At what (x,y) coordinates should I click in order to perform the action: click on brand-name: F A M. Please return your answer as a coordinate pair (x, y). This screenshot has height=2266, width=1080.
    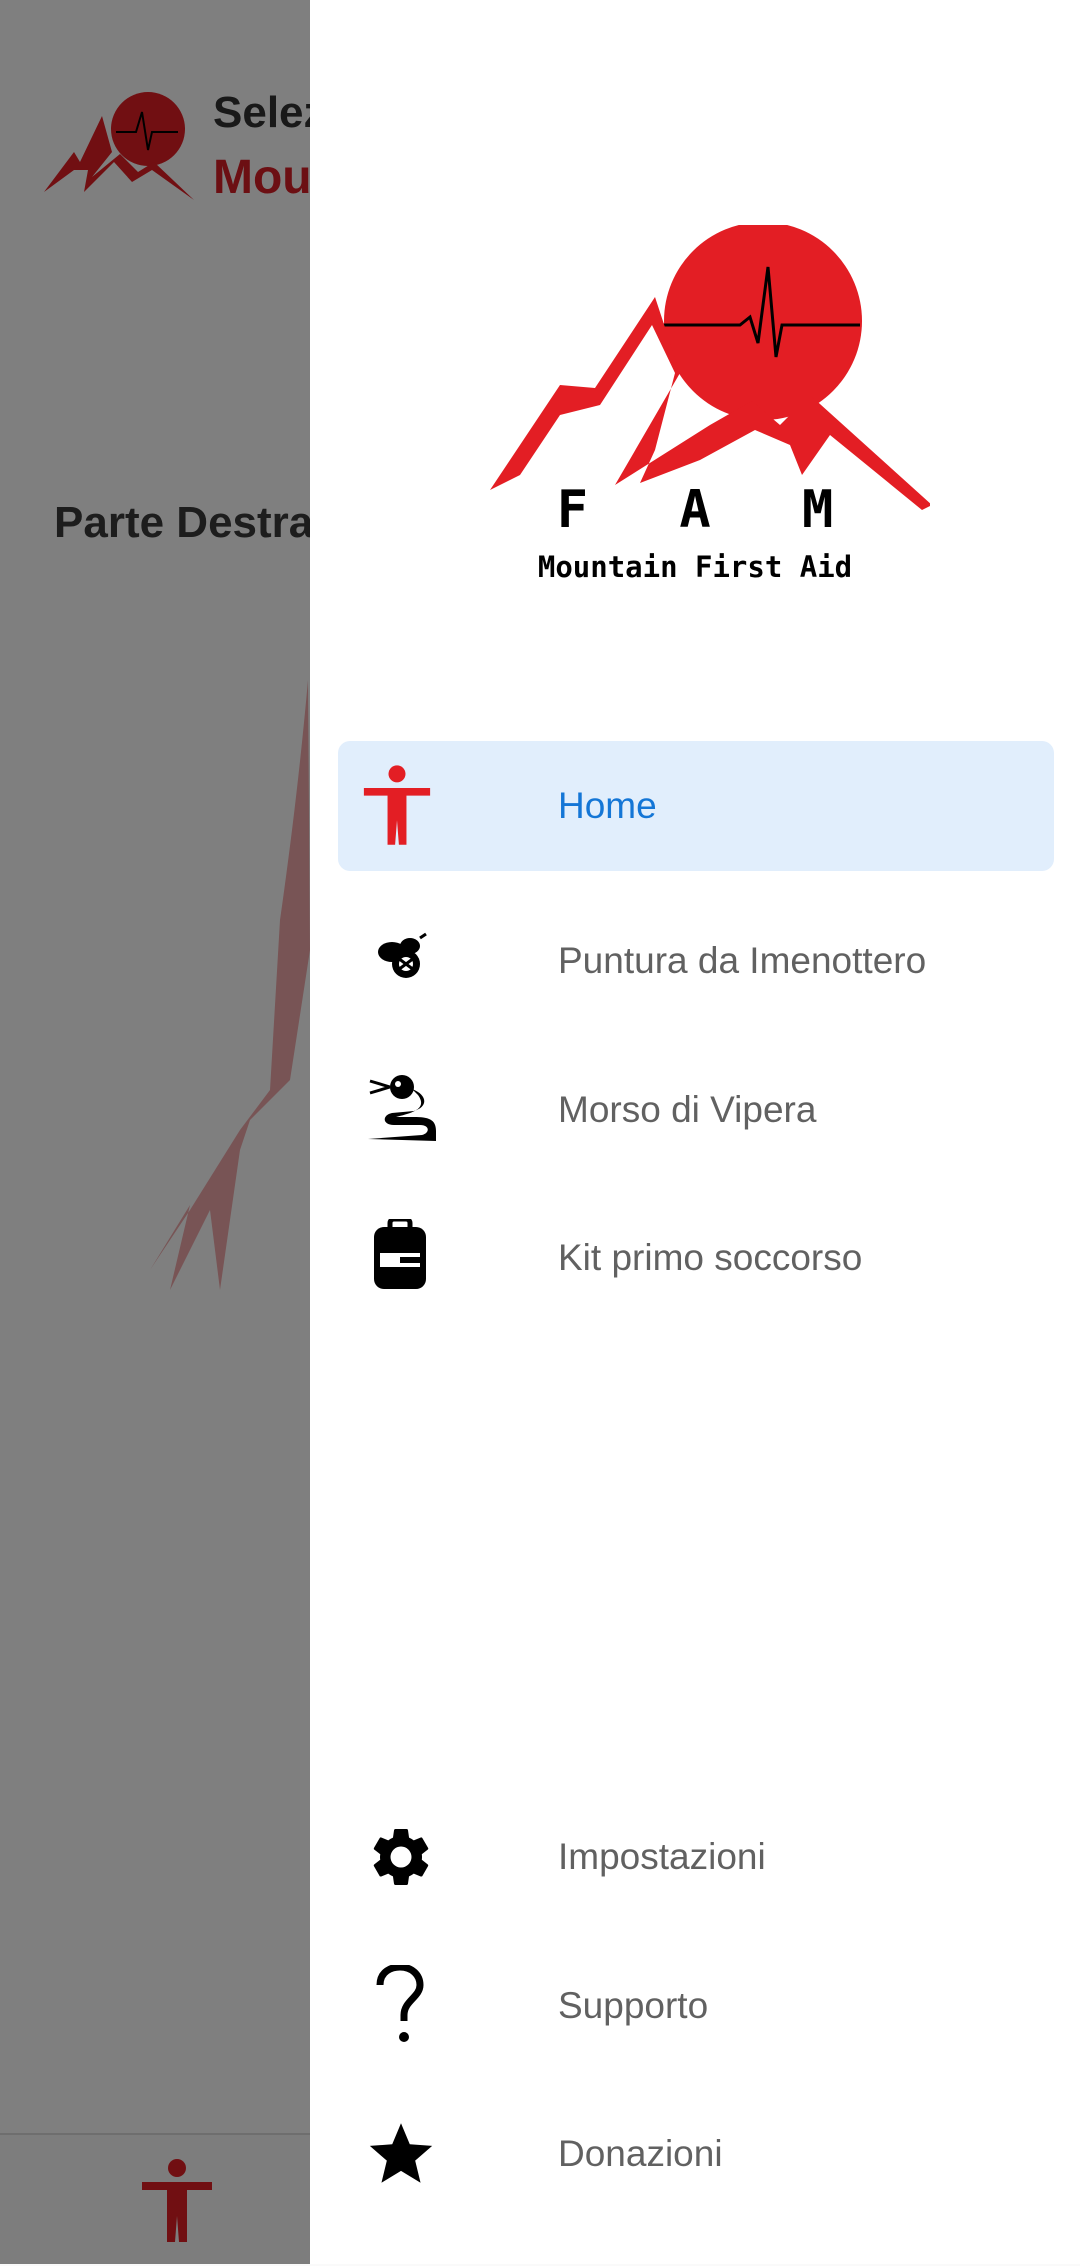
    Looking at the image, I should click on (710, 510).